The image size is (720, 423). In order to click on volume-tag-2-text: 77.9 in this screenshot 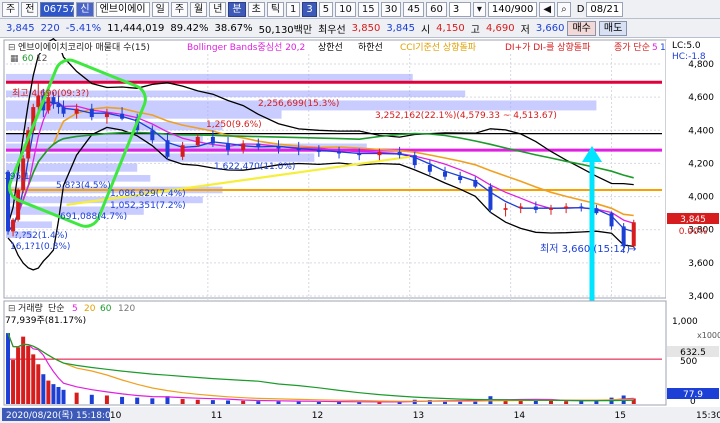, I will do `click(693, 395)`.